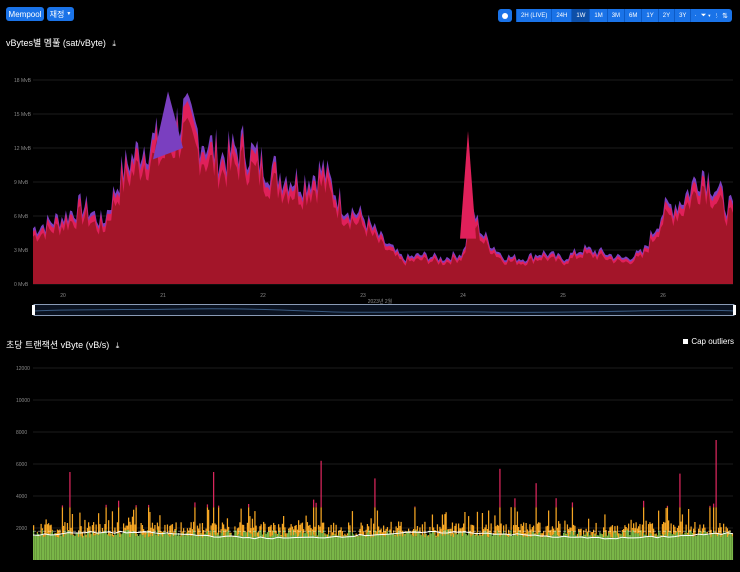 This screenshot has height=572, width=740. I want to click on range-button-3: 1M, so click(598, 15).